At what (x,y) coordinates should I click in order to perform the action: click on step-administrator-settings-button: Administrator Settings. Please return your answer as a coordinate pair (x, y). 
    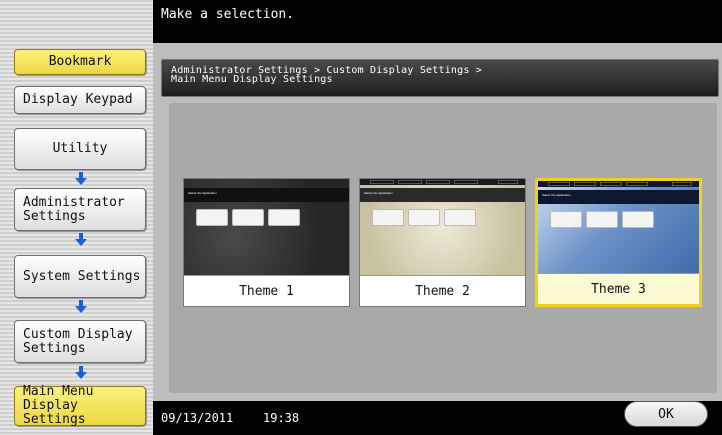
    Looking at the image, I should click on (80, 209).